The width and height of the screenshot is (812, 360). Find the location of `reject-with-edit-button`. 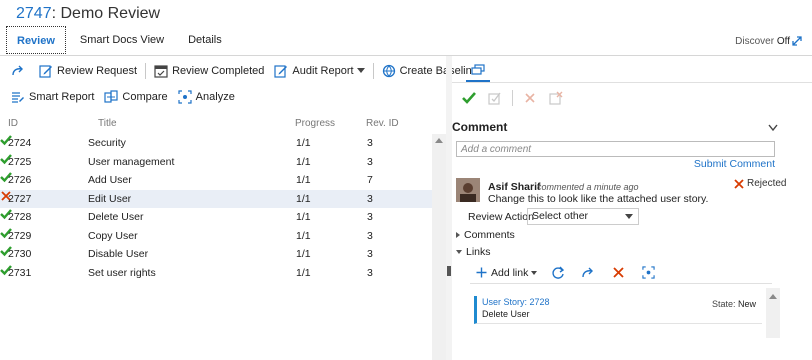

reject-with-edit-button is located at coordinates (556, 98).